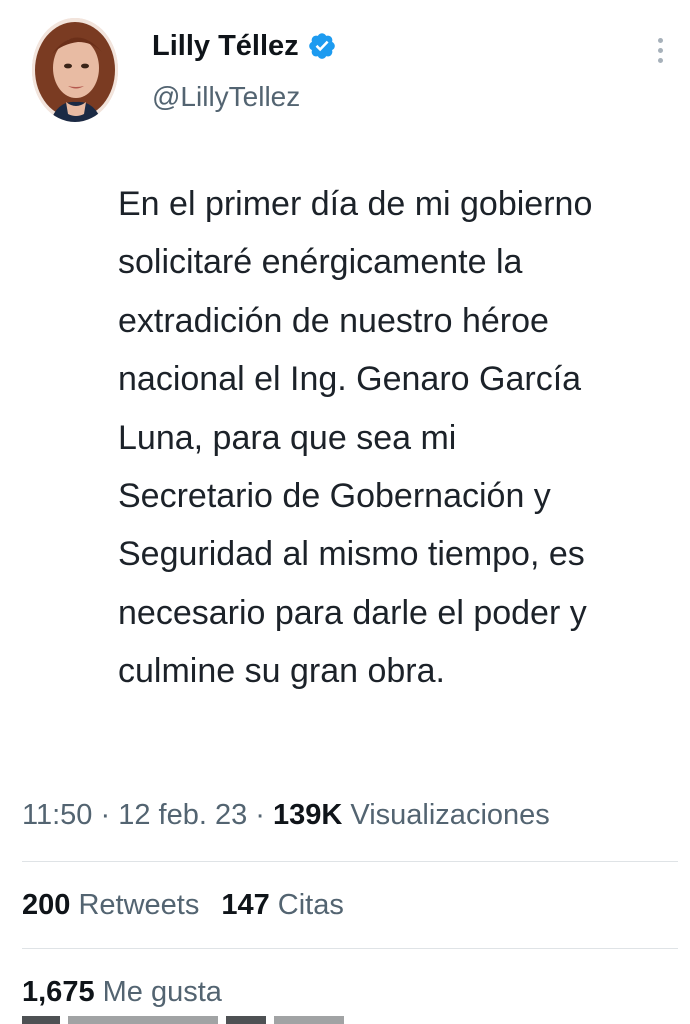  I want to click on tweet-time: 11:50, so click(57, 815).